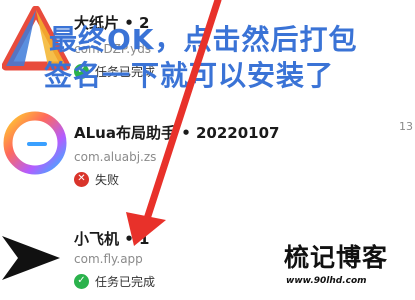 This screenshot has height=300, width=415. What do you see at coordinates (125, 281) in the screenshot?
I see `status-label: 任务已完成` at bounding box center [125, 281].